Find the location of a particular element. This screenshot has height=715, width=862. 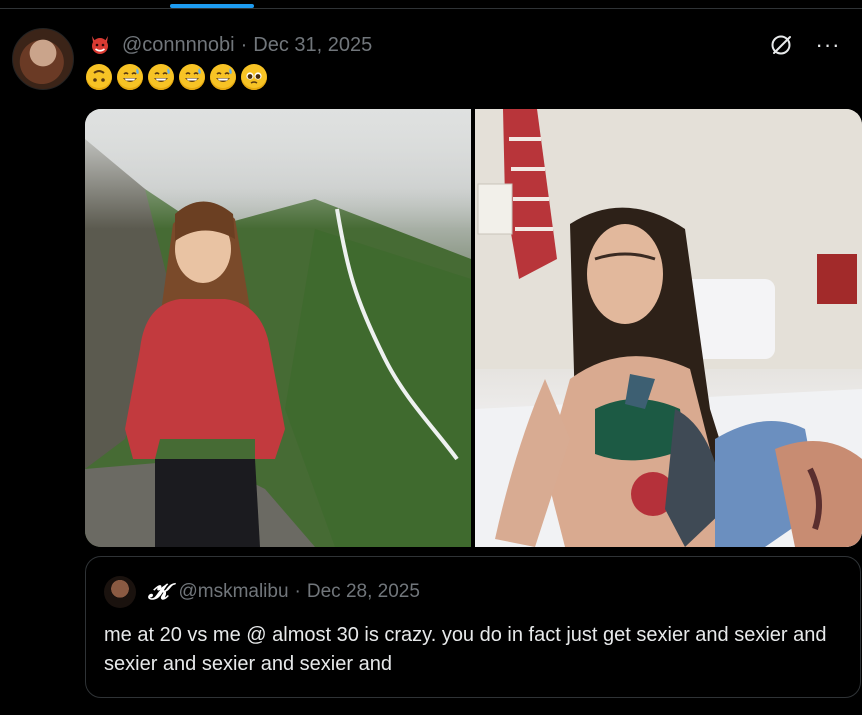

quoted-author-badge: 𝓚 is located at coordinates (158, 592).